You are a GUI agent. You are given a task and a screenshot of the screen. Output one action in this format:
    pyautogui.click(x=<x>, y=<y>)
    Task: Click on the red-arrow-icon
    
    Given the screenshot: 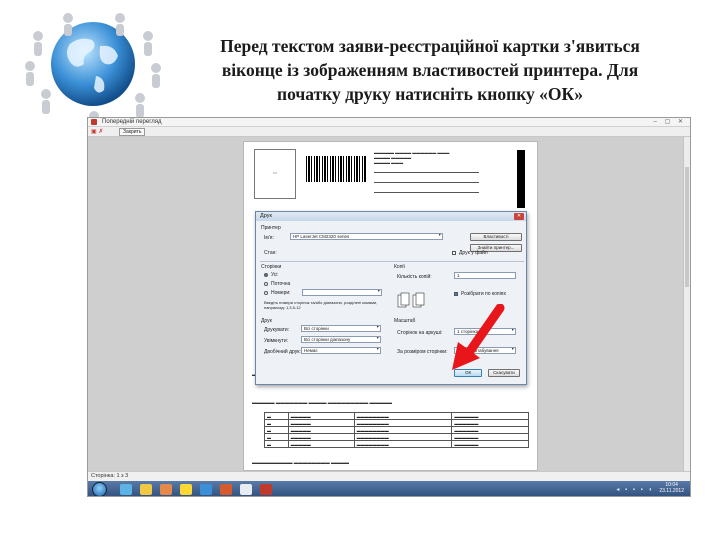 What is the action you would take?
    pyautogui.click(x=478, y=337)
    